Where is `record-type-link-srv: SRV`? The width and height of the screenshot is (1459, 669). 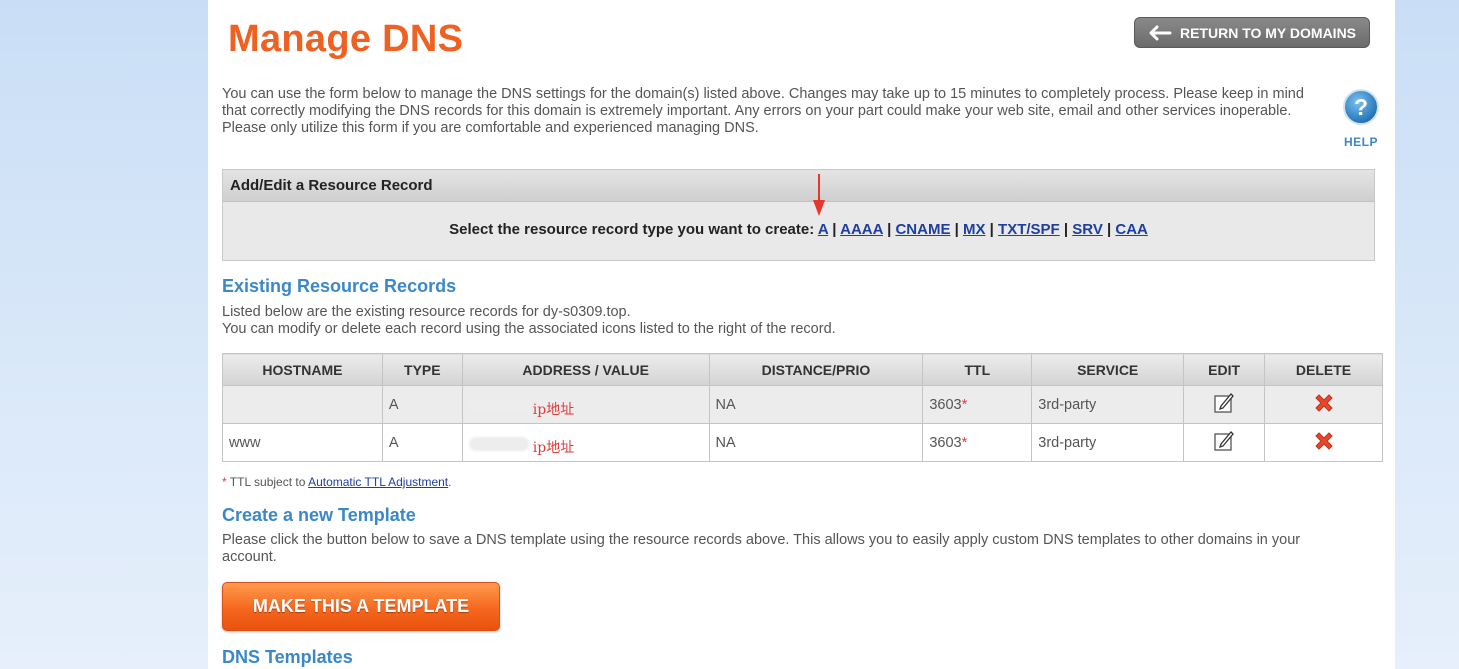 record-type-link-srv: SRV is located at coordinates (1087, 229).